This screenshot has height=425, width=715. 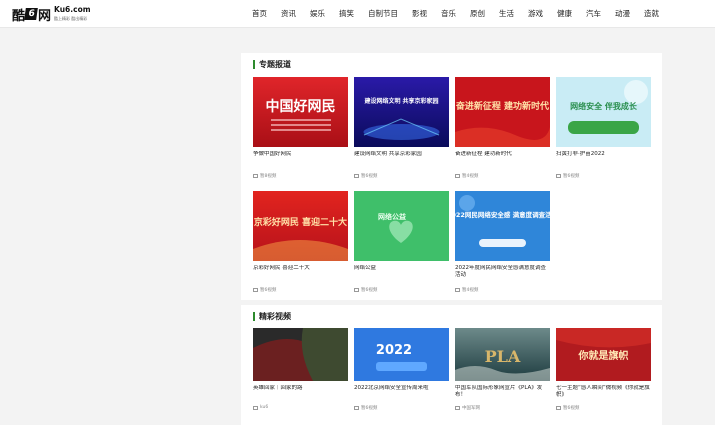 I want to click on topic-card: 中国好网民 争做中国好网民 暂8视频, so click(x=300, y=128).